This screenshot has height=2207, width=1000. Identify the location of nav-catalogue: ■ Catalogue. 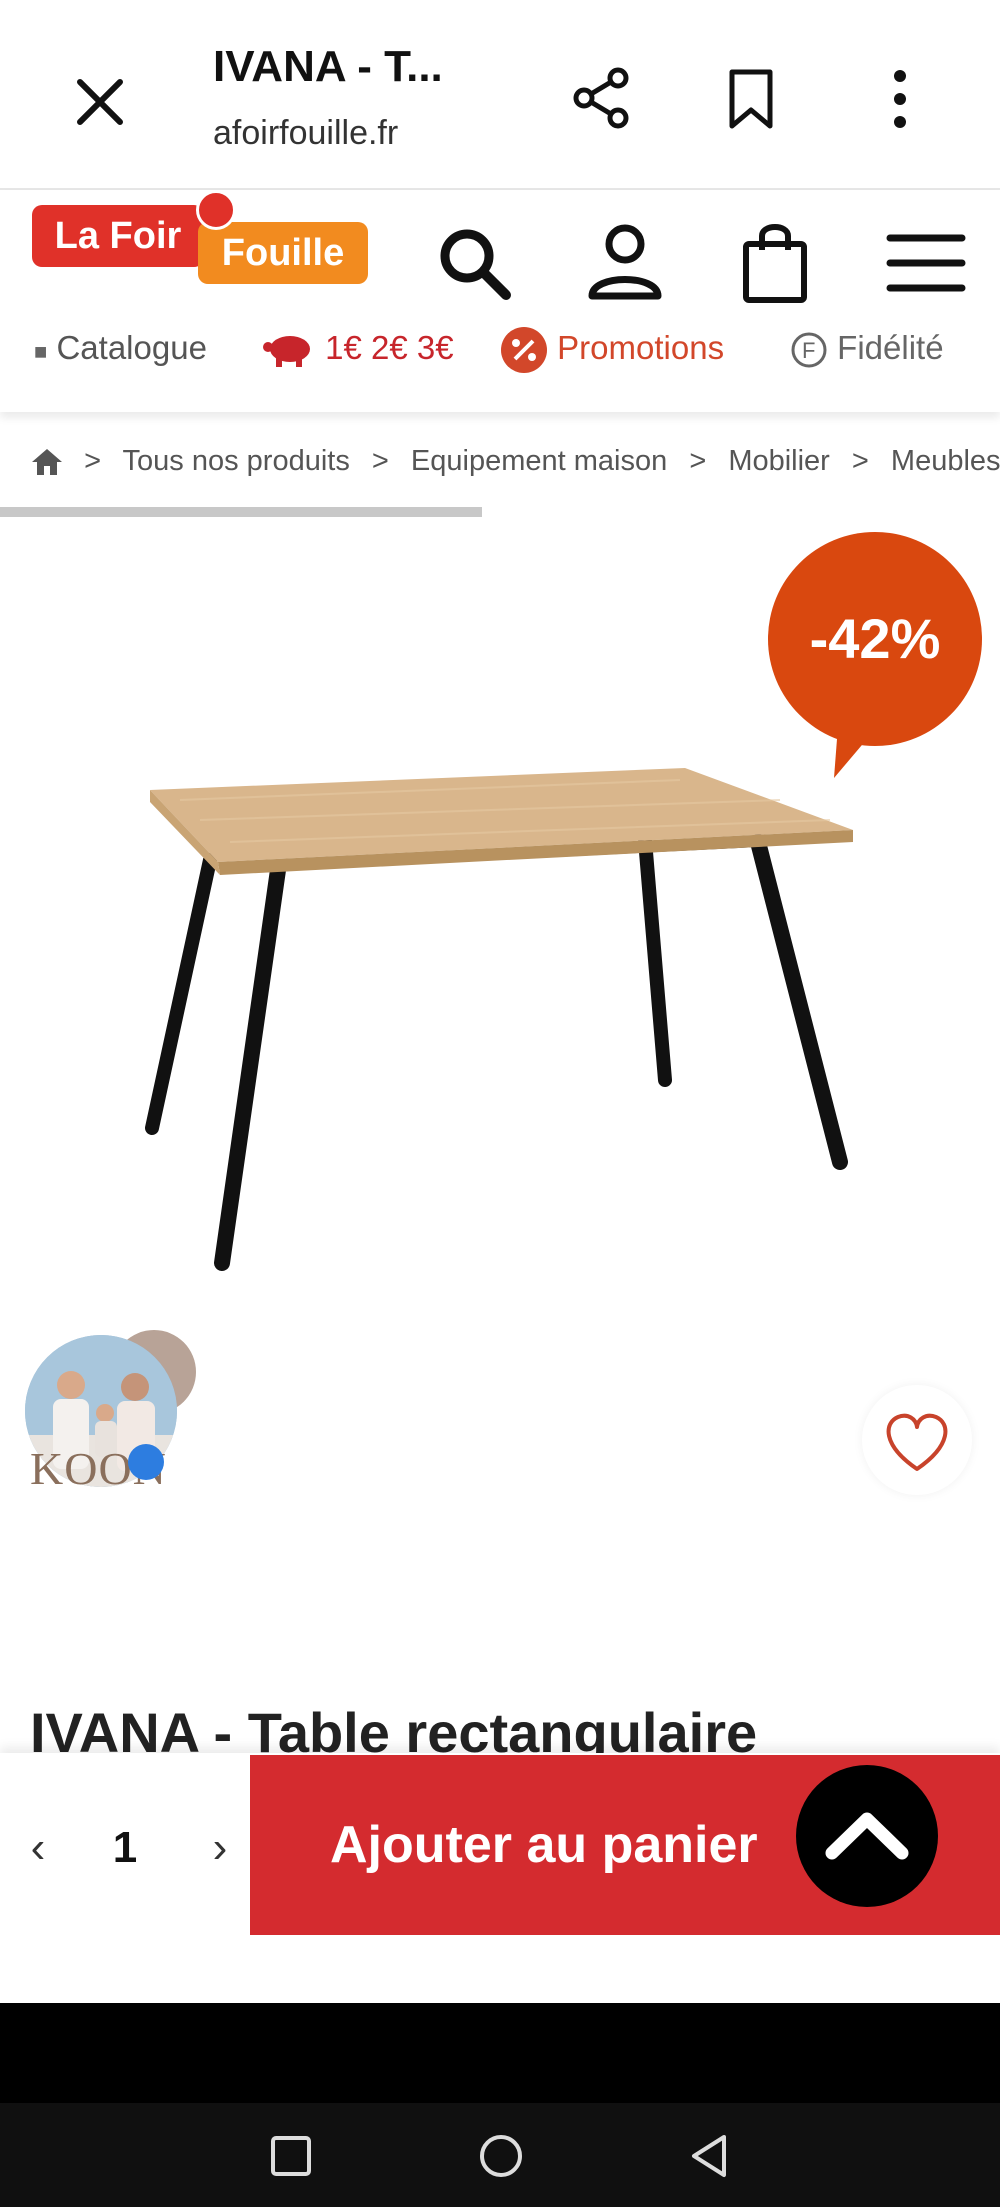
(120, 350).